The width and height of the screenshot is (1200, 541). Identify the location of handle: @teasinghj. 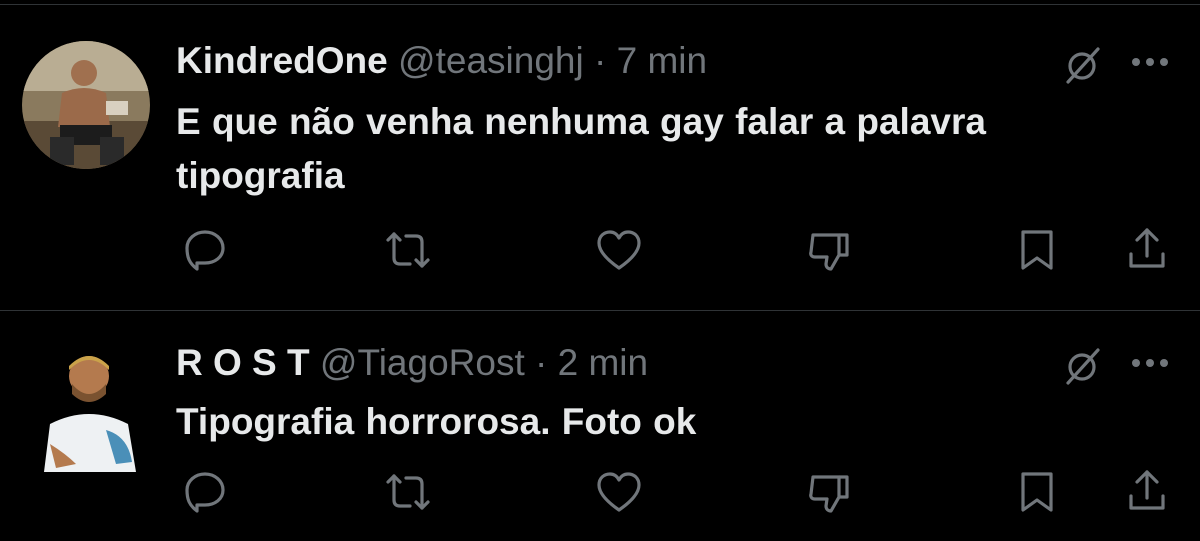
(491, 60).